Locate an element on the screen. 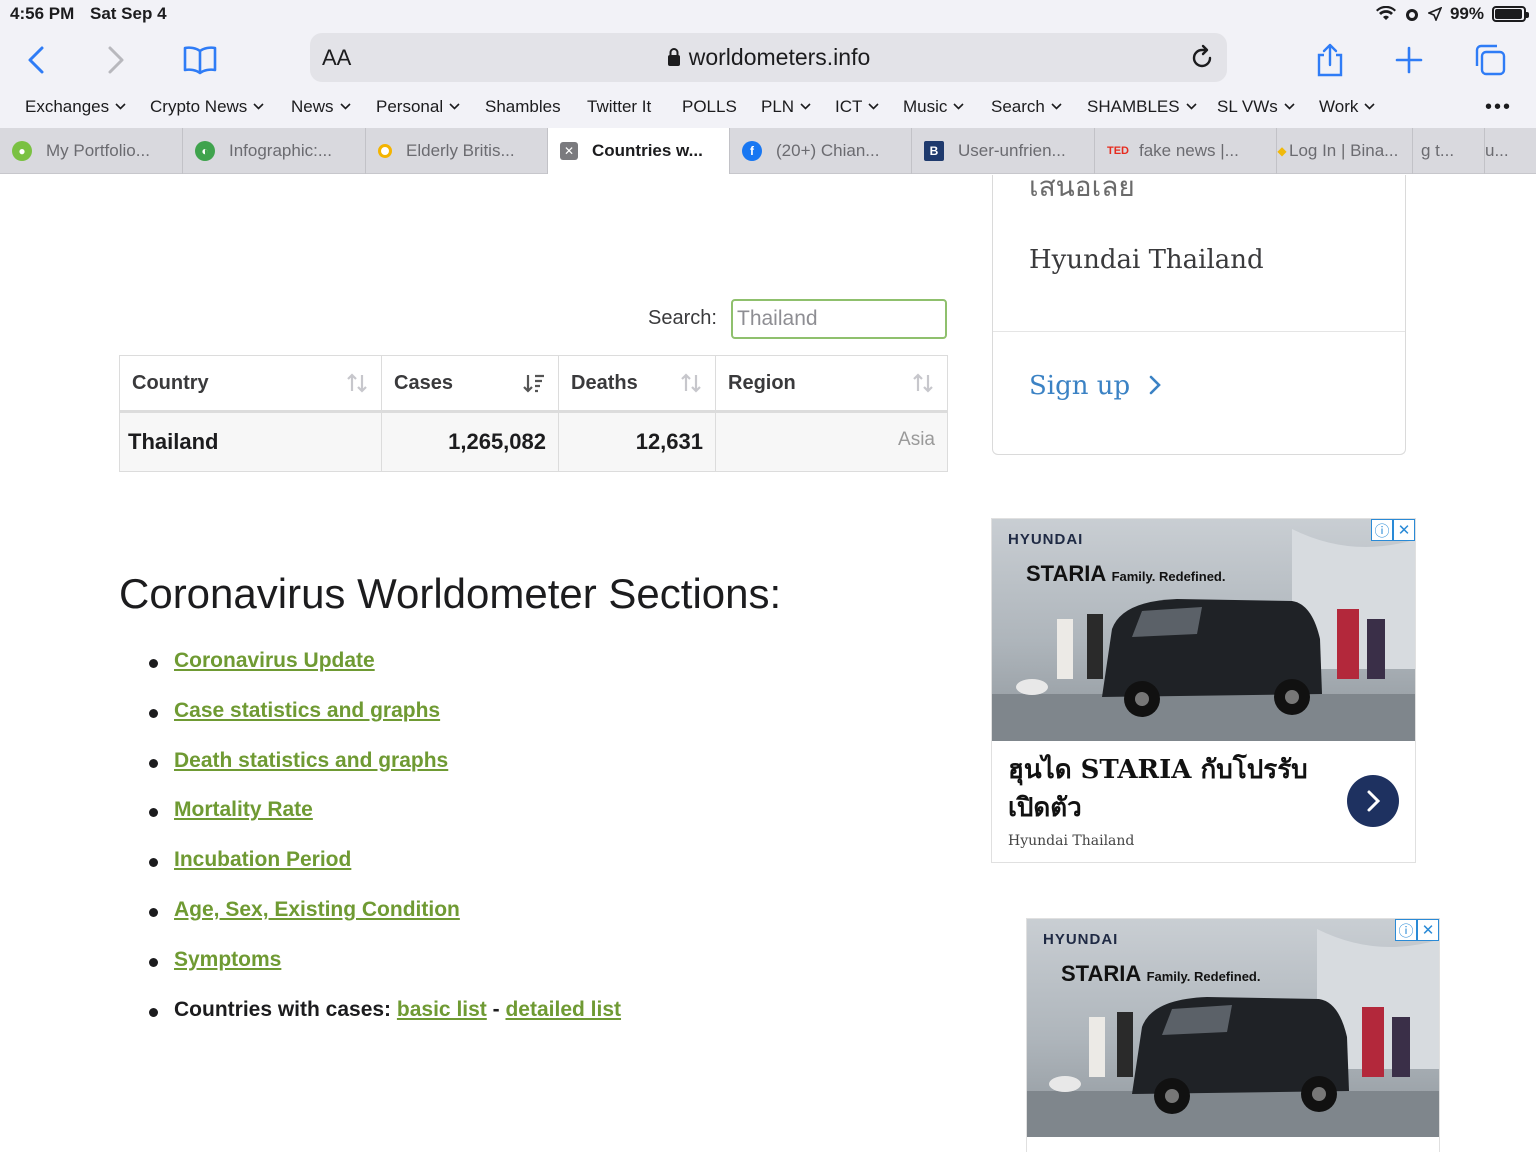 The image size is (1536, 1152). book-icon is located at coordinates (200, 60).